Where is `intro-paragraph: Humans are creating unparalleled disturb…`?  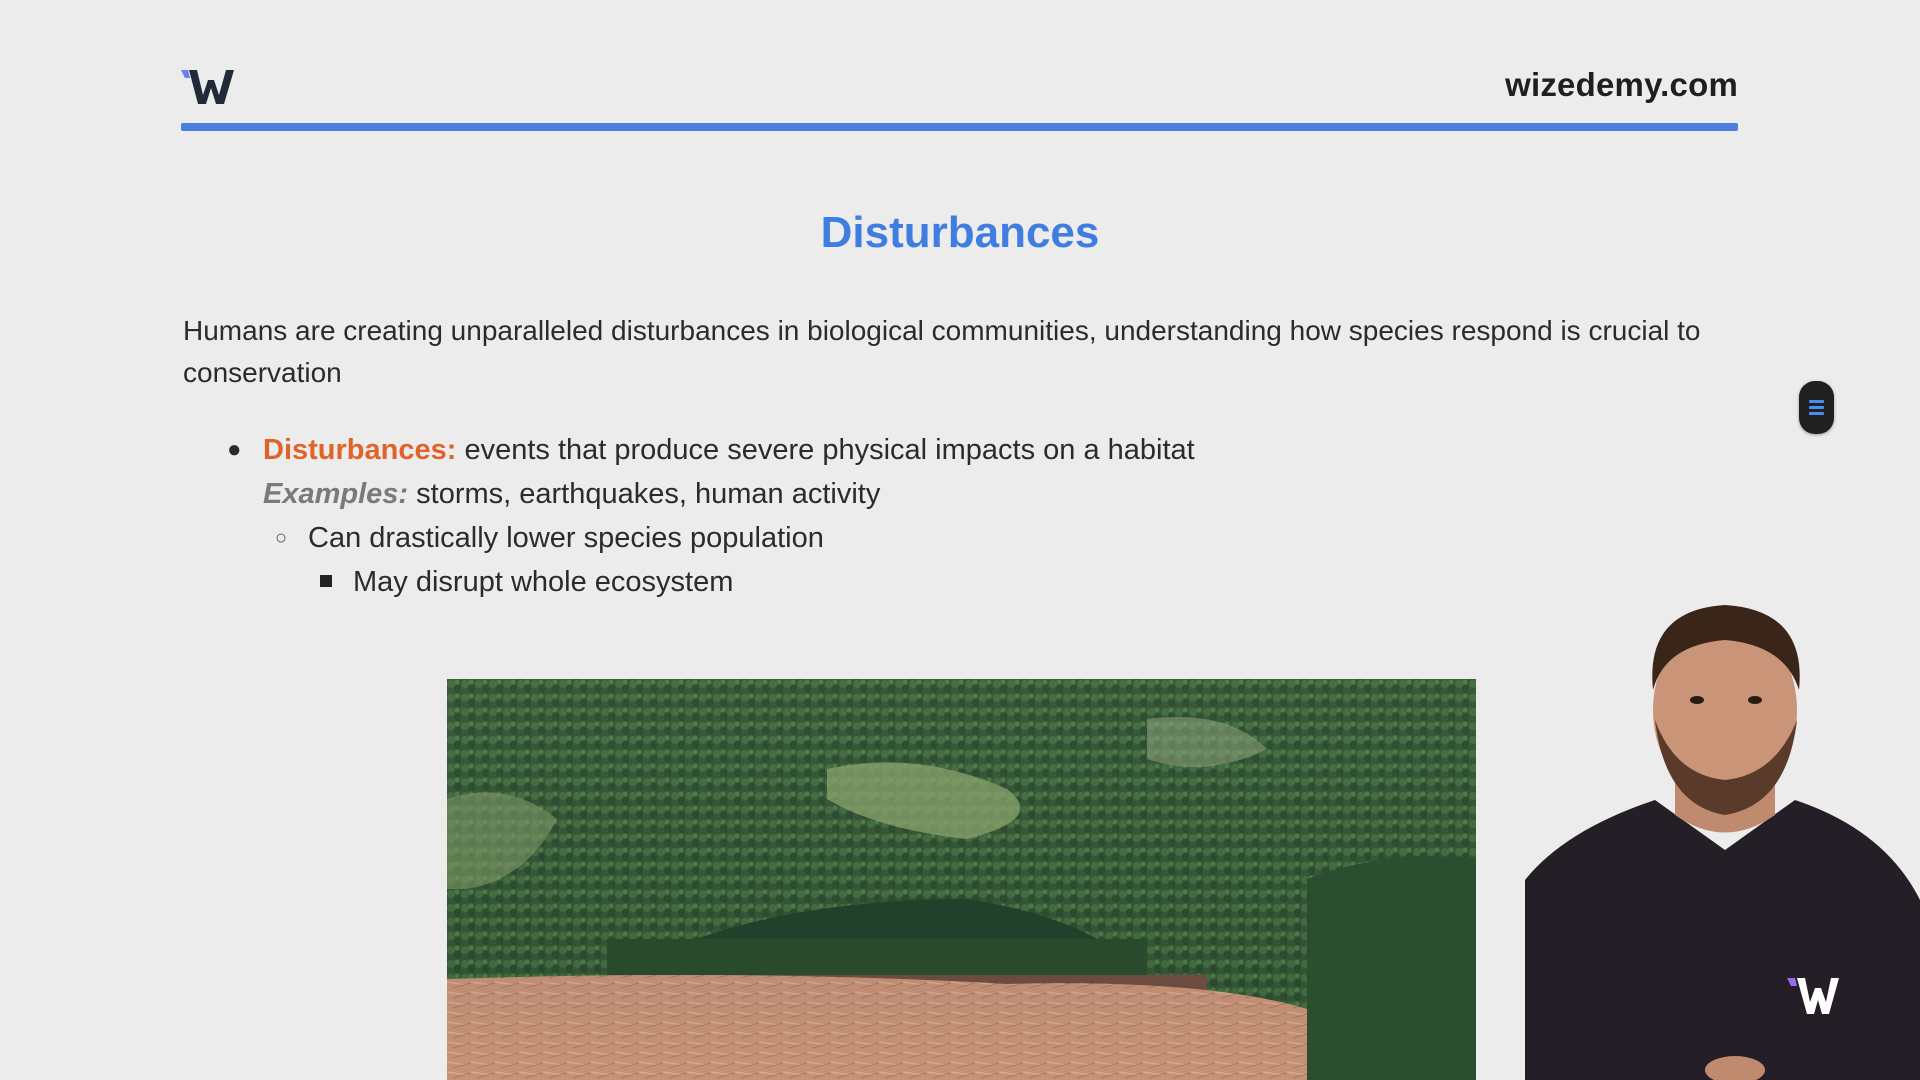 intro-paragraph: Humans are creating unparalleled disturb… is located at coordinates (942, 351).